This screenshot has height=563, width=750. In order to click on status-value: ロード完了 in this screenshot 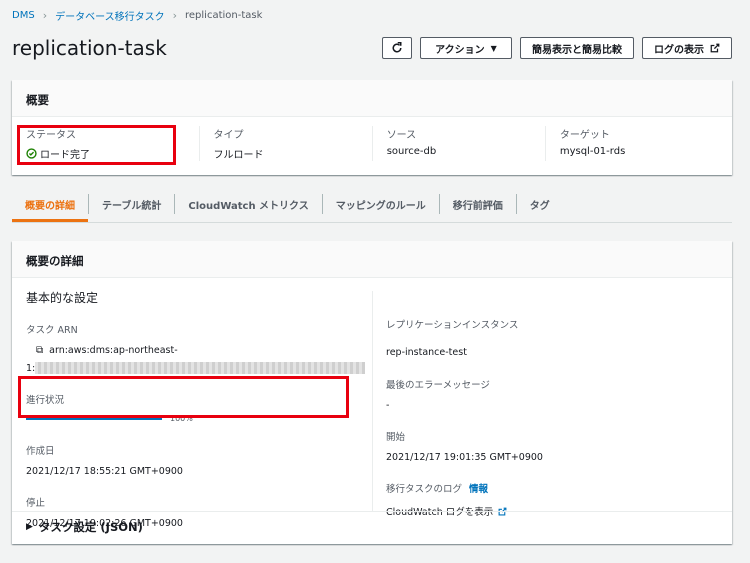, I will do `click(65, 155)`.